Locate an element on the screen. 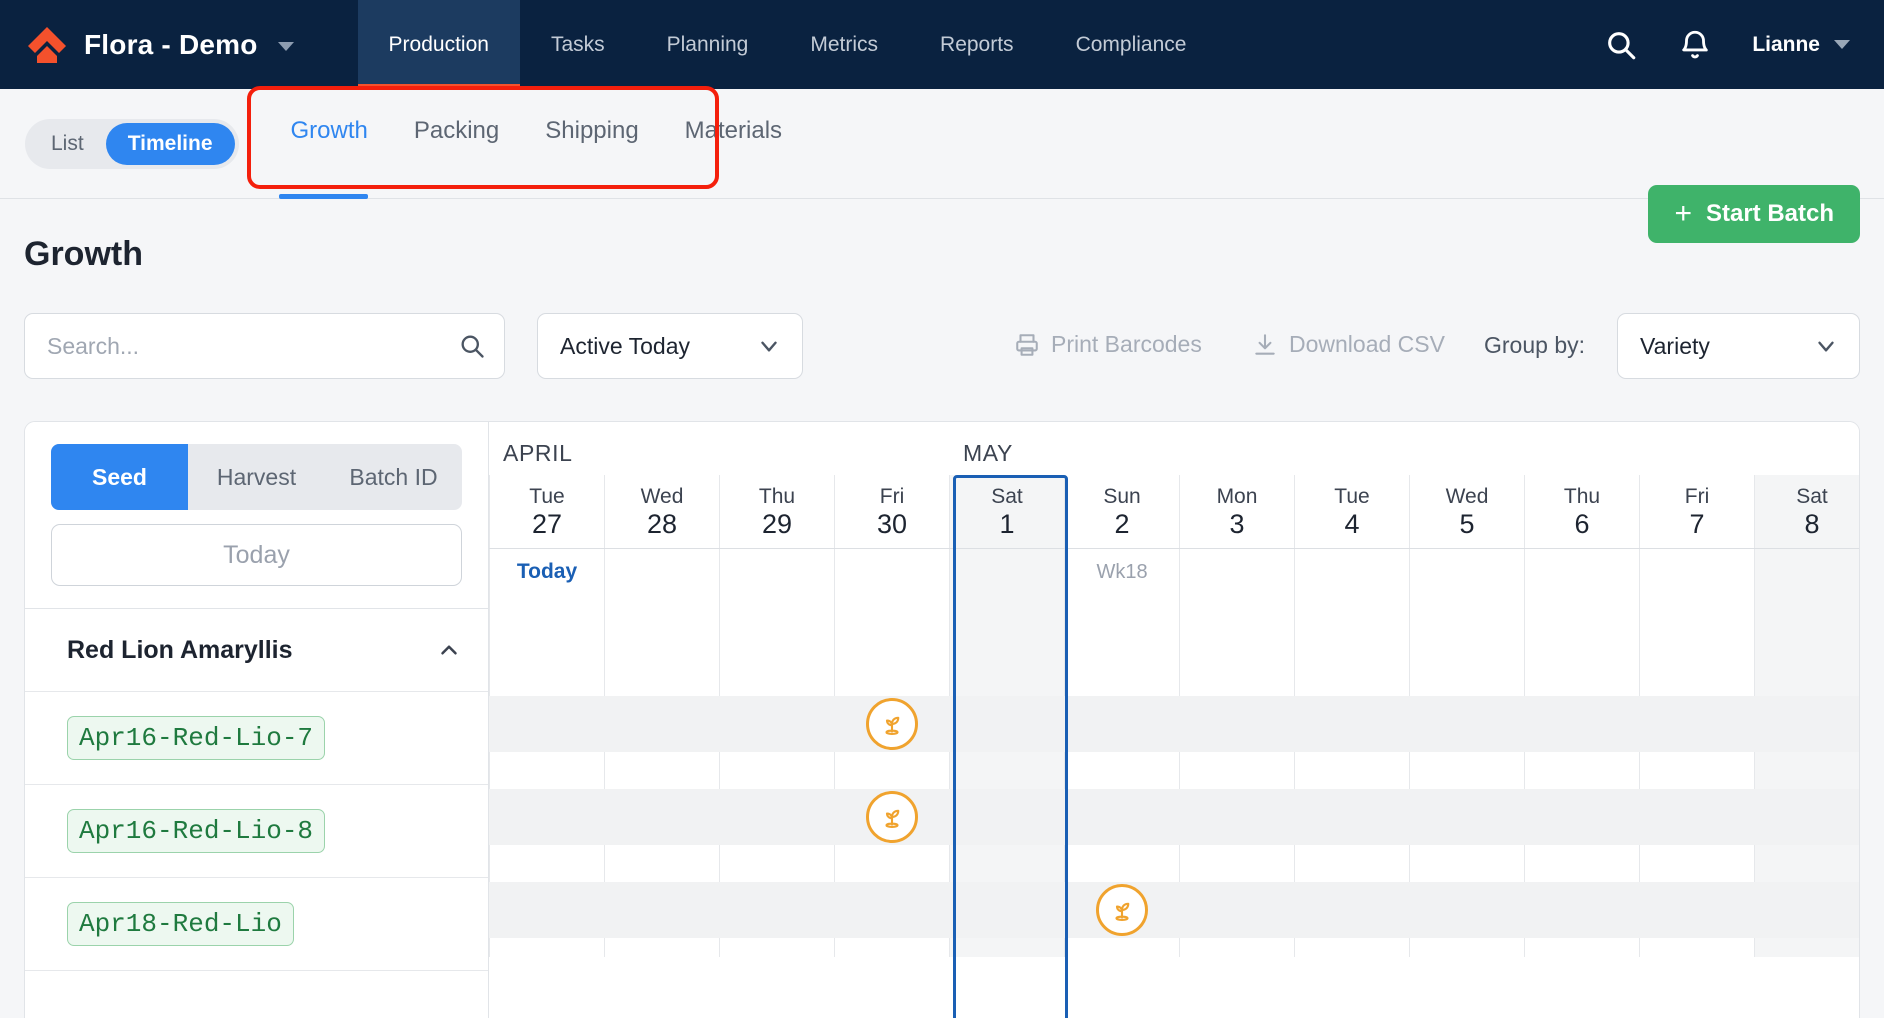 The width and height of the screenshot is (1884, 1018). search-input is located at coordinates (252, 346).